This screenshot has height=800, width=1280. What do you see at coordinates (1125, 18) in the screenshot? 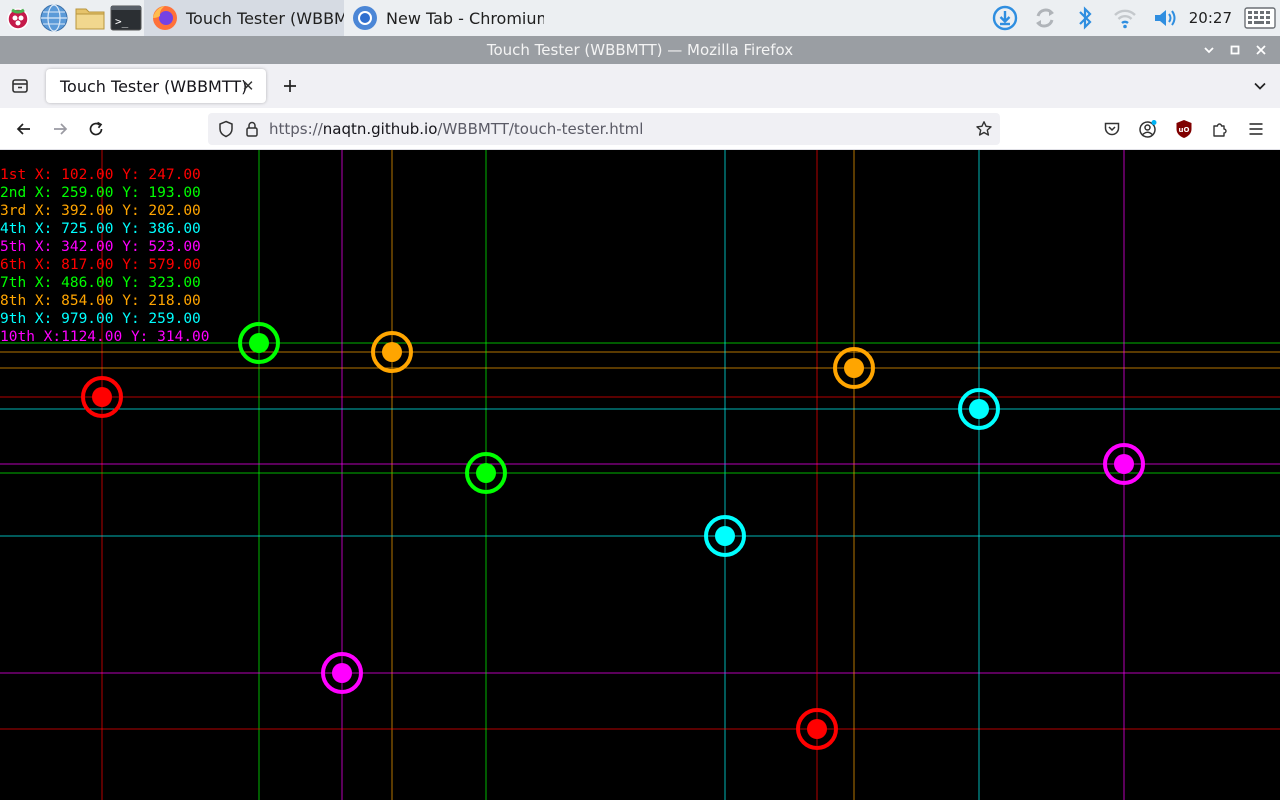
I see `wifi-icon` at bounding box center [1125, 18].